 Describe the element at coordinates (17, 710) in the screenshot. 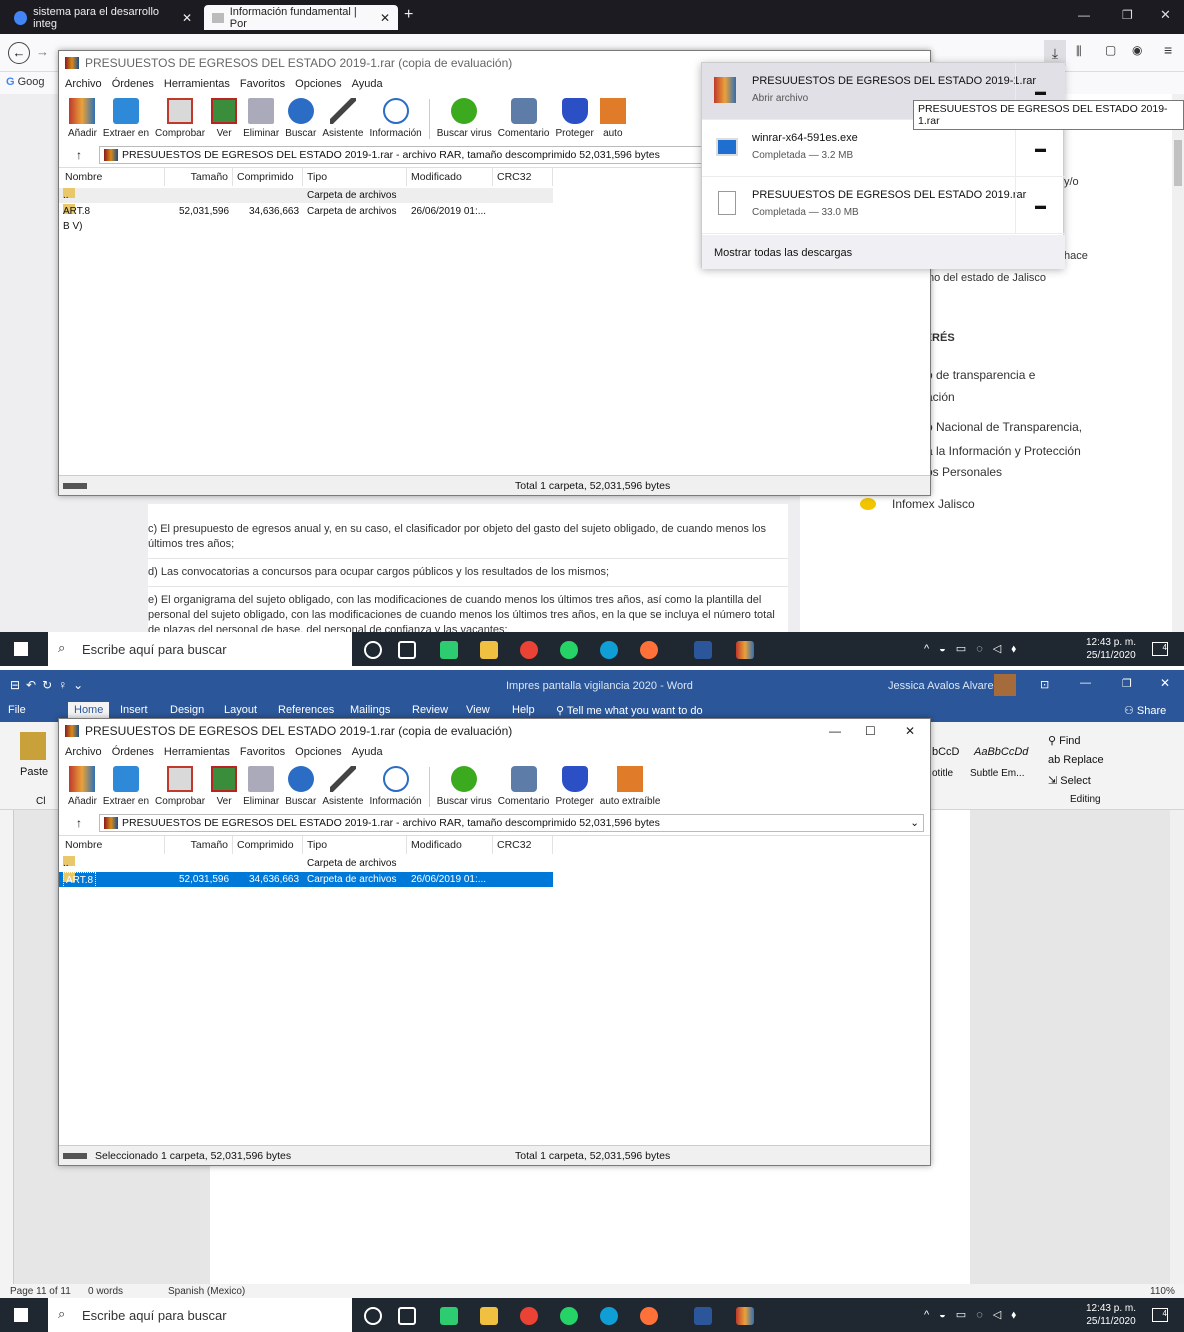

I see `tab-file: File` at that location.